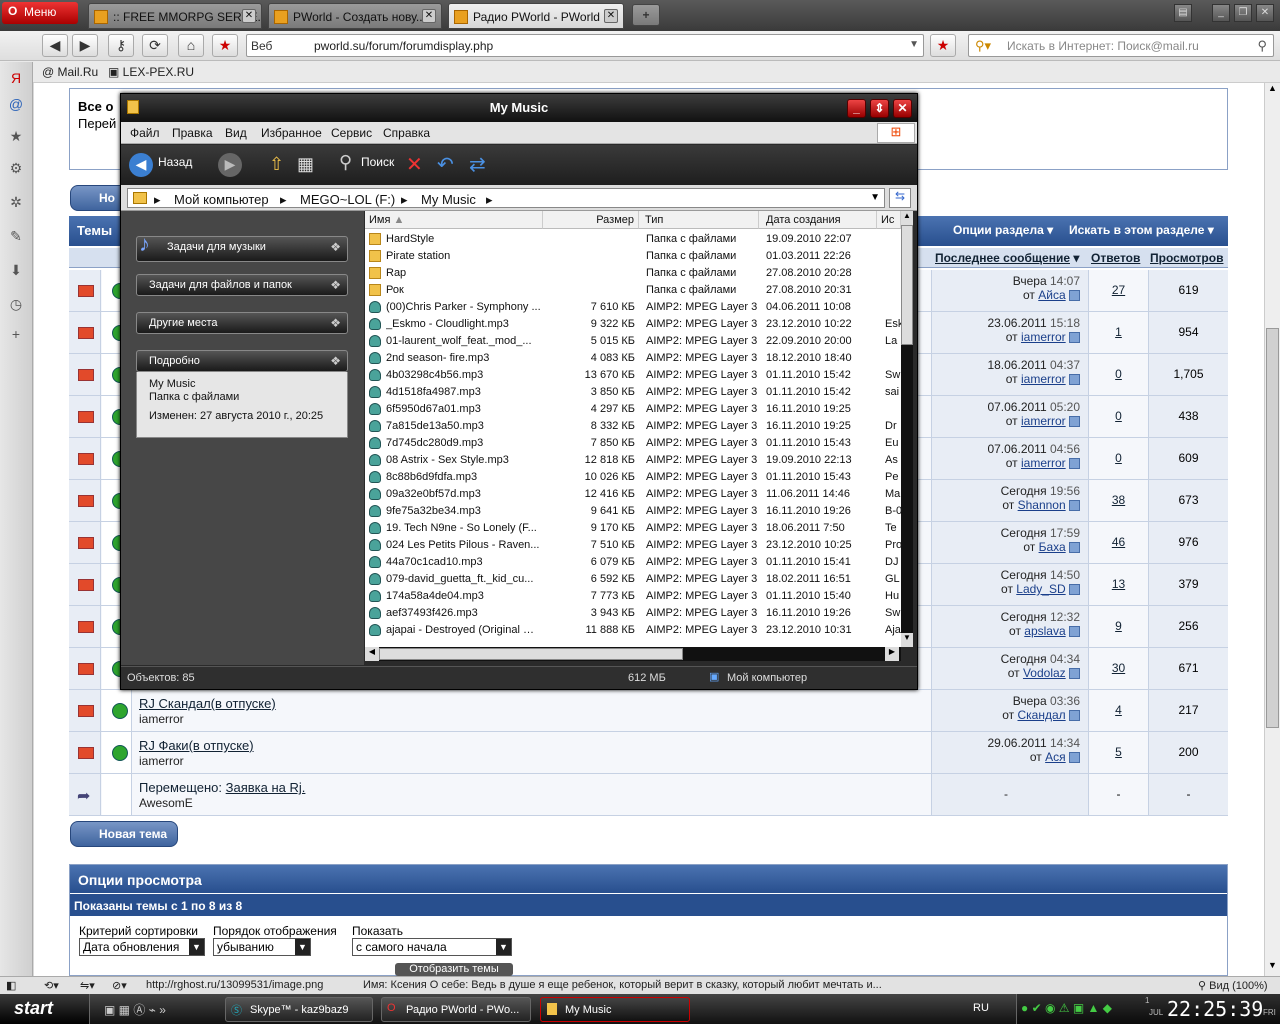 The height and width of the screenshot is (1024, 1280). What do you see at coordinates (196, 947) in the screenshot?
I see `dropdown-arrow-icon: ▼` at bounding box center [196, 947].